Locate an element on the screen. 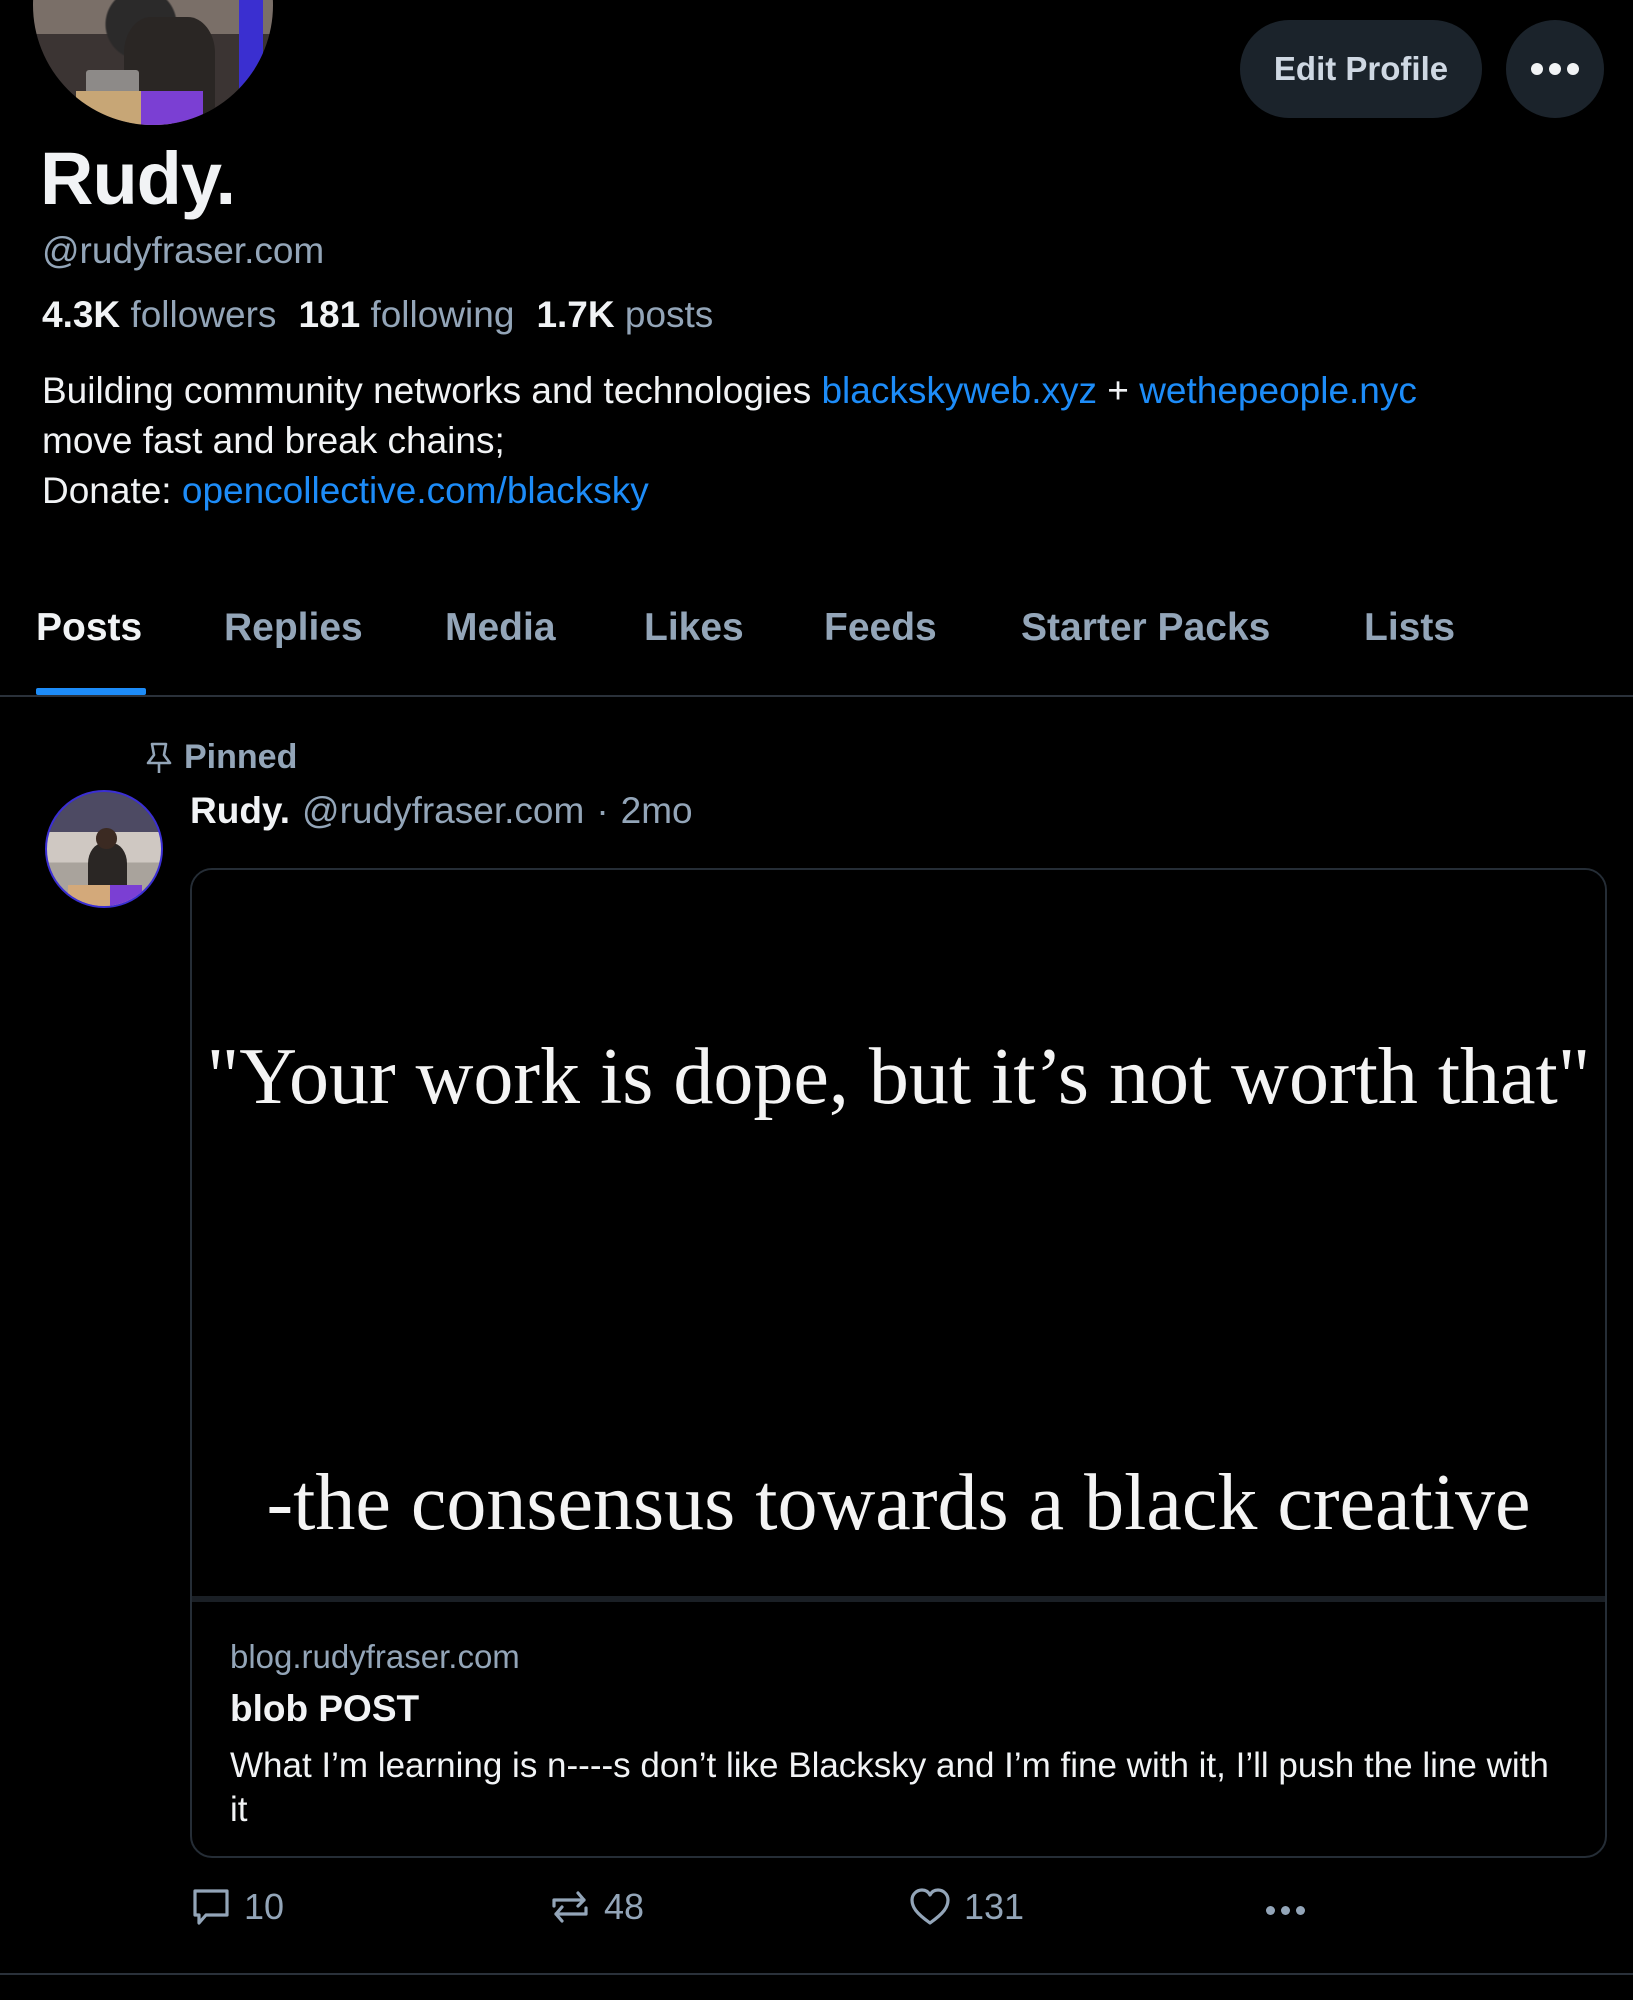 This screenshot has width=1633, height=2000. reply-count: 10 is located at coordinates (264, 1906).